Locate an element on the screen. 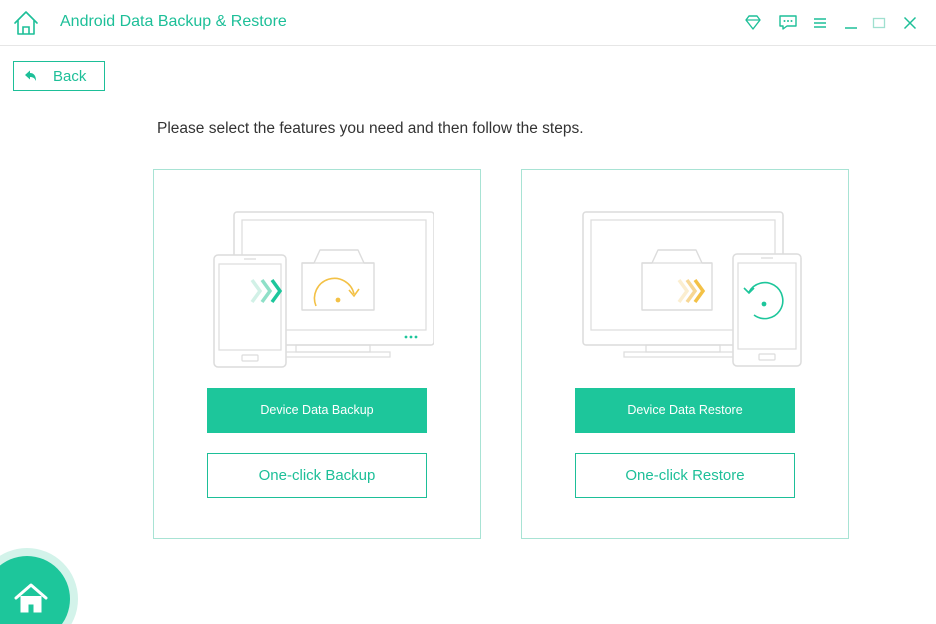  floating-home-button is located at coordinates (39, 586).